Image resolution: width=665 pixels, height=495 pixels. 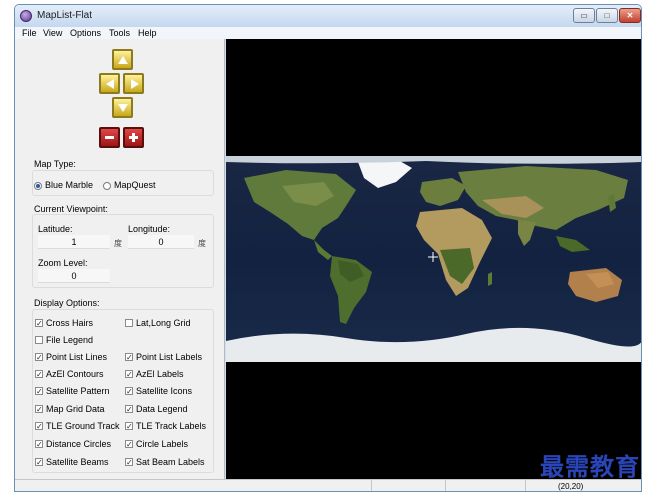 I want to click on checkbox-satellite-pattern-label: Satellite Pattern, so click(x=78, y=391).